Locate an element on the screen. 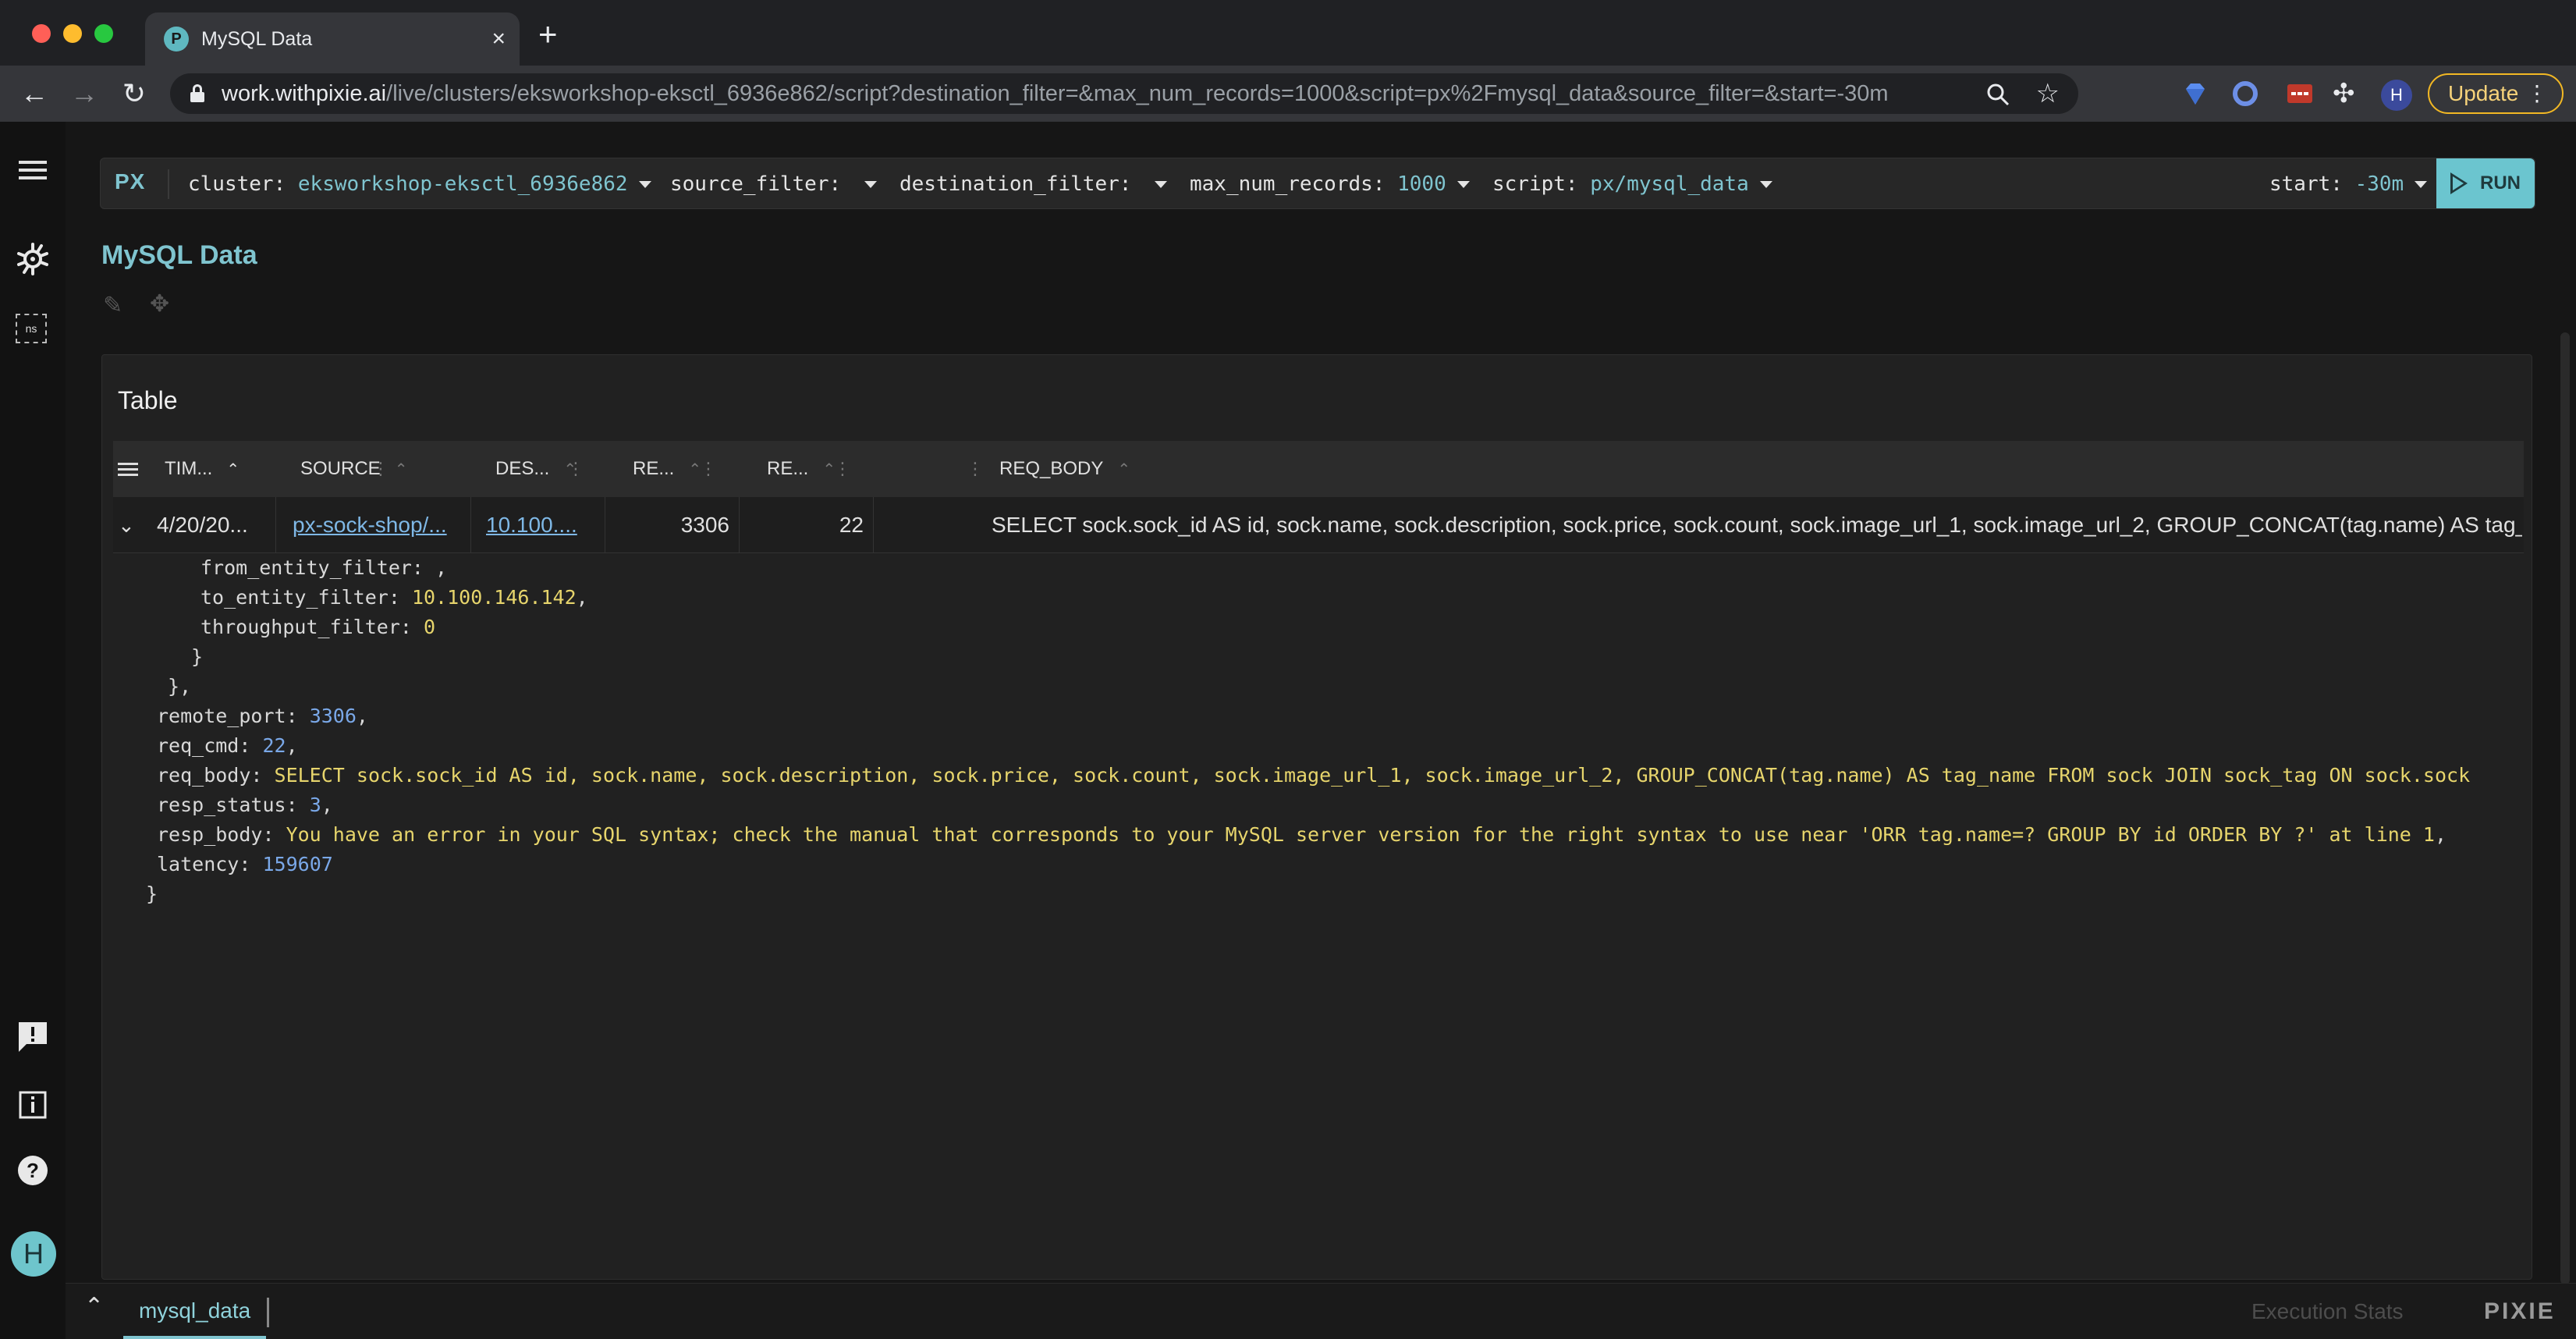 This screenshot has width=2576, height=1339. update-button: Update ⋮ is located at coordinates (2496, 94).